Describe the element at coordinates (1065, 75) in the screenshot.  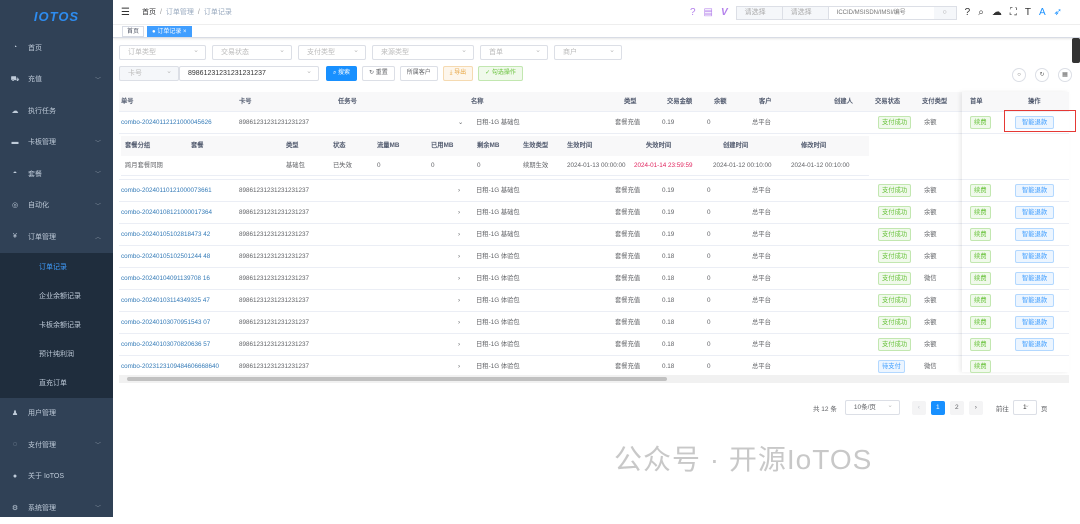
I see `columns-icon: ▦` at that location.